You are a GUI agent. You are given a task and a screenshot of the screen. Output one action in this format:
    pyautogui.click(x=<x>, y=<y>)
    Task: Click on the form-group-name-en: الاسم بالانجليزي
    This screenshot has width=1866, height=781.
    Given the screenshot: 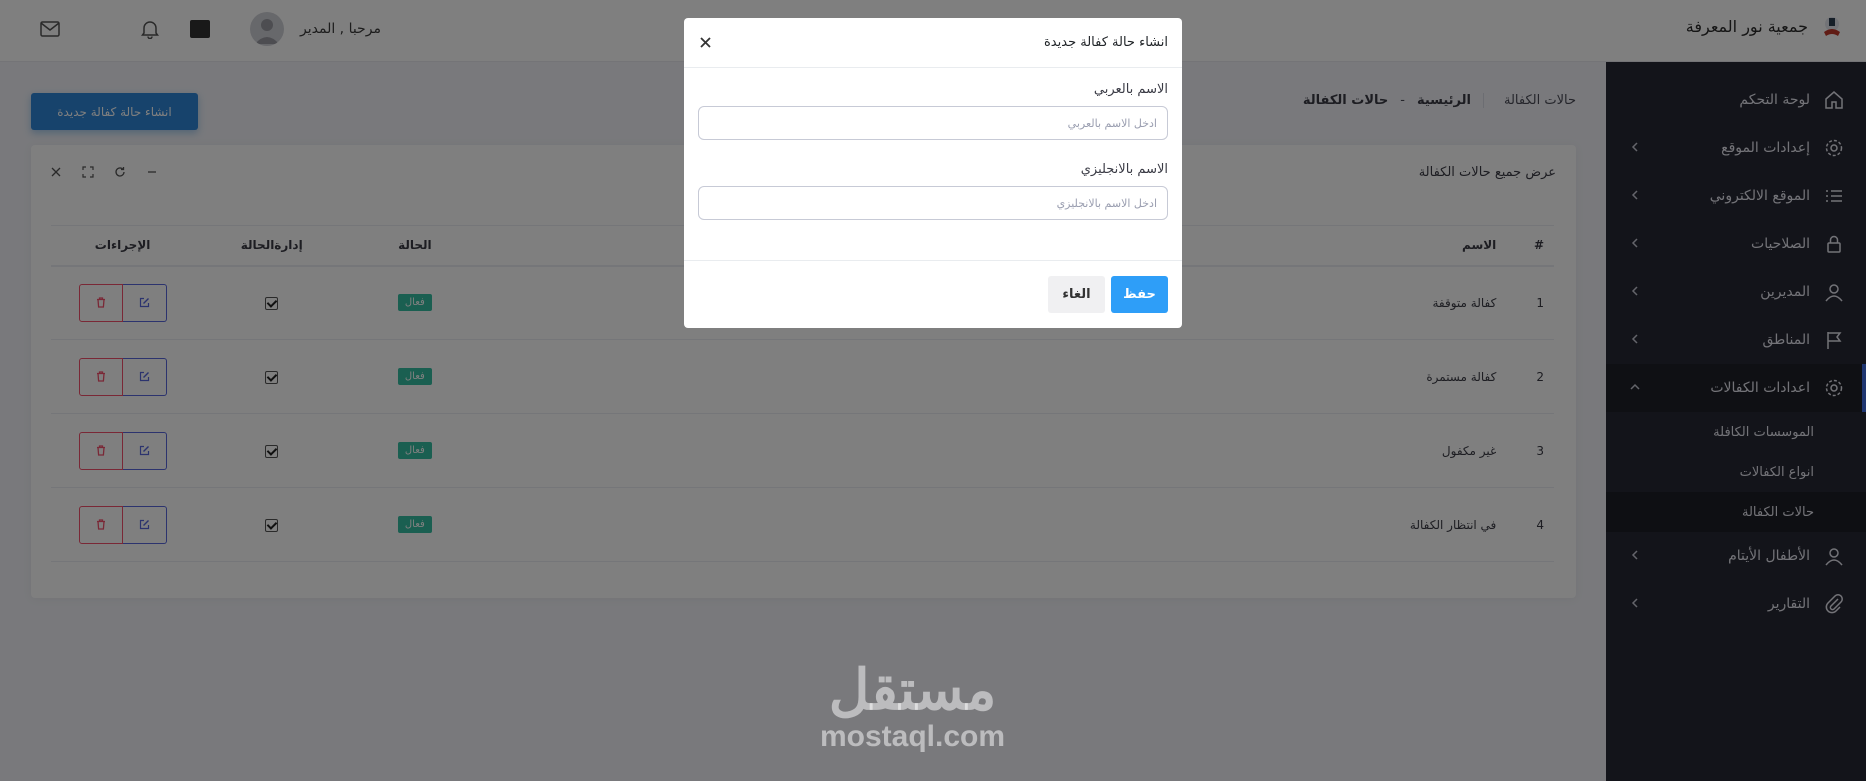 What is the action you would take?
    pyautogui.click(x=933, y=191)
    